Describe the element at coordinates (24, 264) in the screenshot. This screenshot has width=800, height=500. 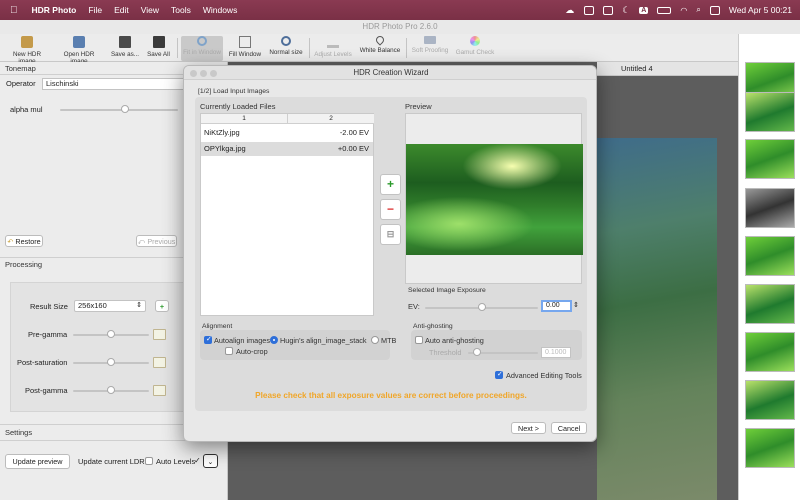
I see `processing-title: Processing` at that location.